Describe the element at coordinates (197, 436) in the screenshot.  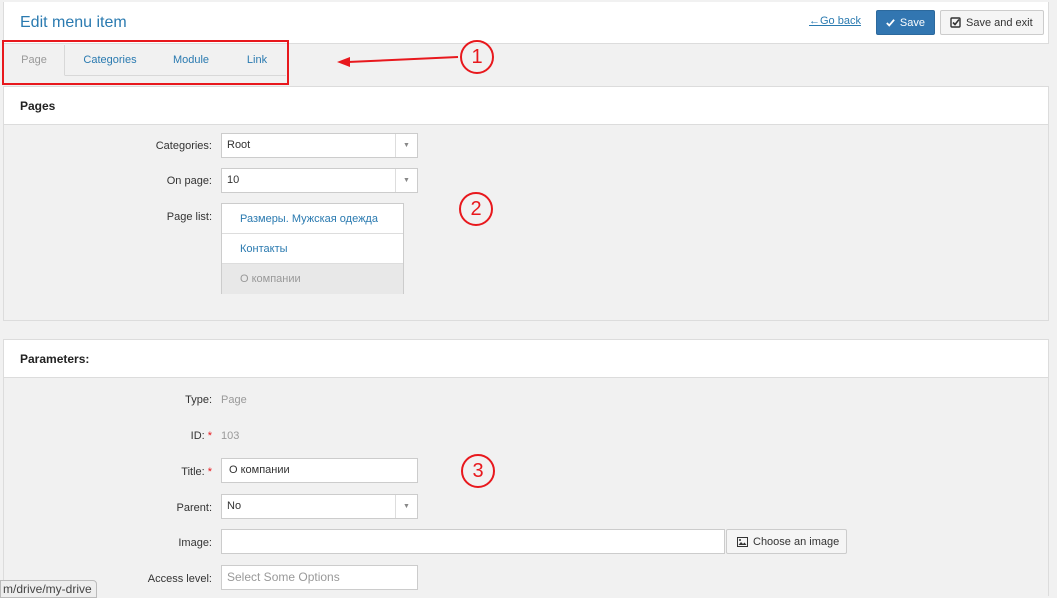
I see `id-label-text: ID:` at that location.